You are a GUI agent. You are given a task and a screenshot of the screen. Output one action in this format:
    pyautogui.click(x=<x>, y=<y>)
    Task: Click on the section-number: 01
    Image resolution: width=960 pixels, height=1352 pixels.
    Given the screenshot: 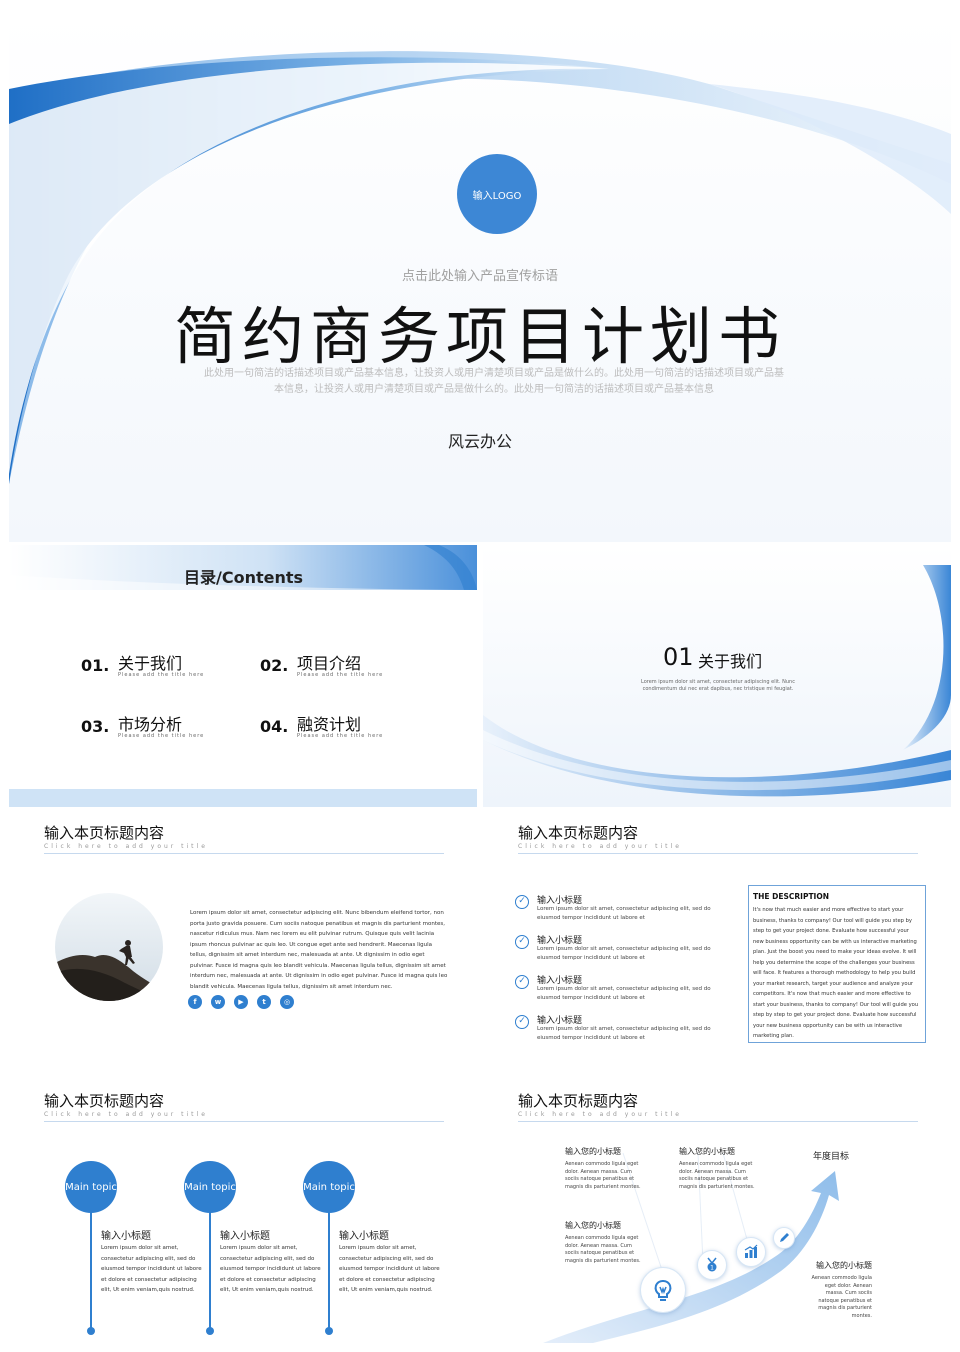 What is the action you would take?
    pyautogui.click(x=678, y=657)
    